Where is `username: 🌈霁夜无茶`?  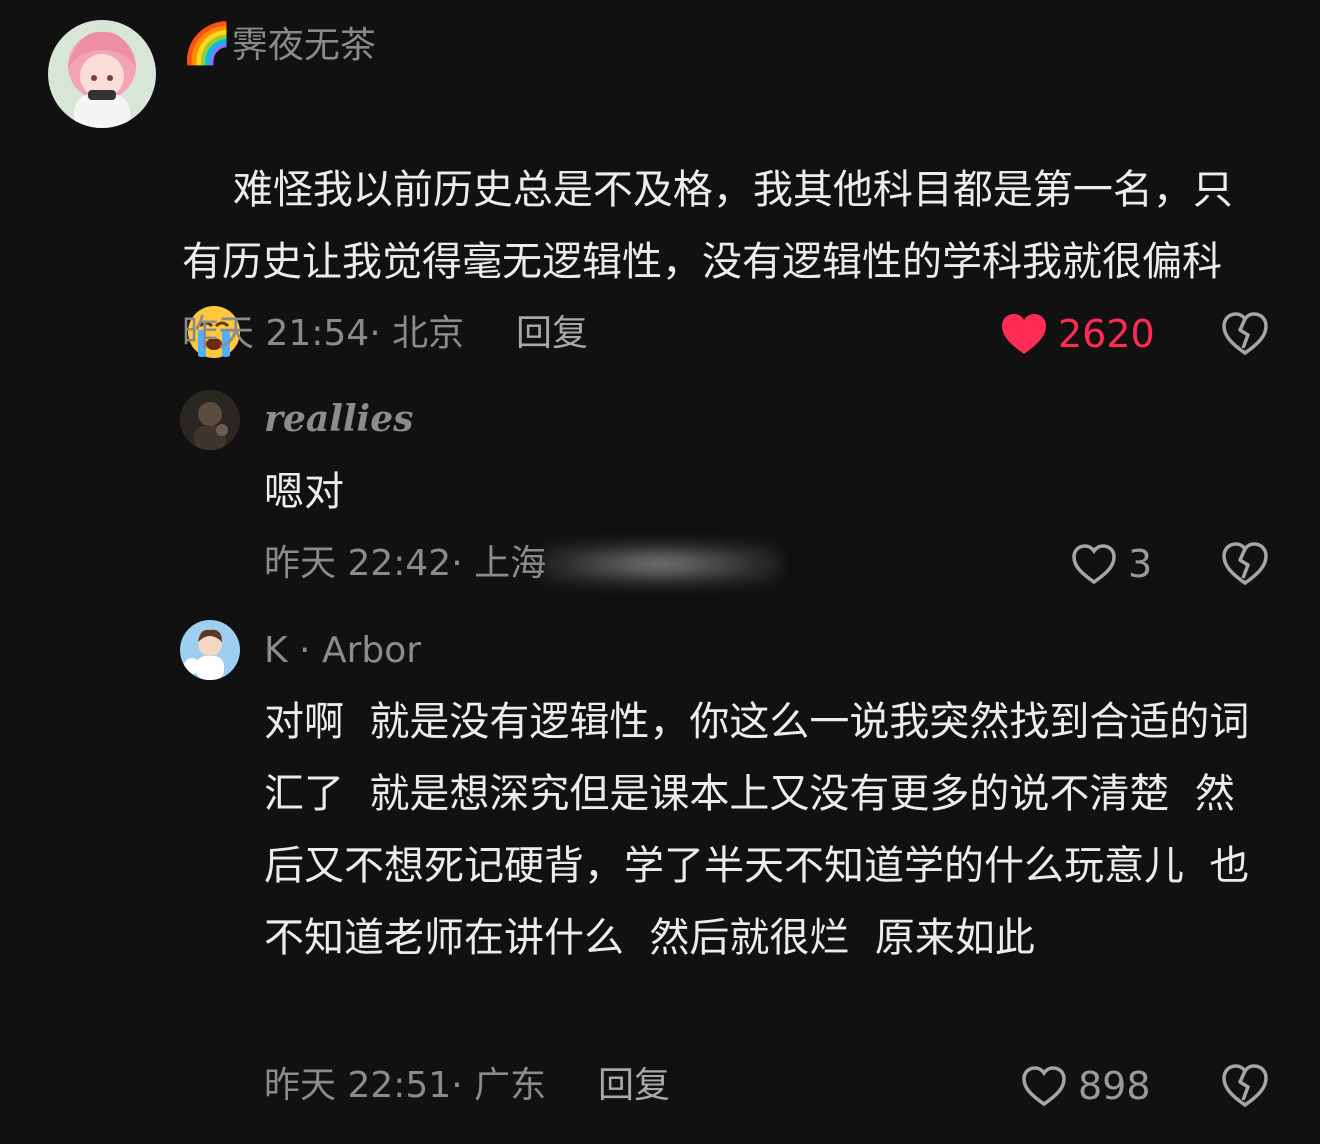 username: 🌈霁夜无茶 is located at coordinates (279, 45).